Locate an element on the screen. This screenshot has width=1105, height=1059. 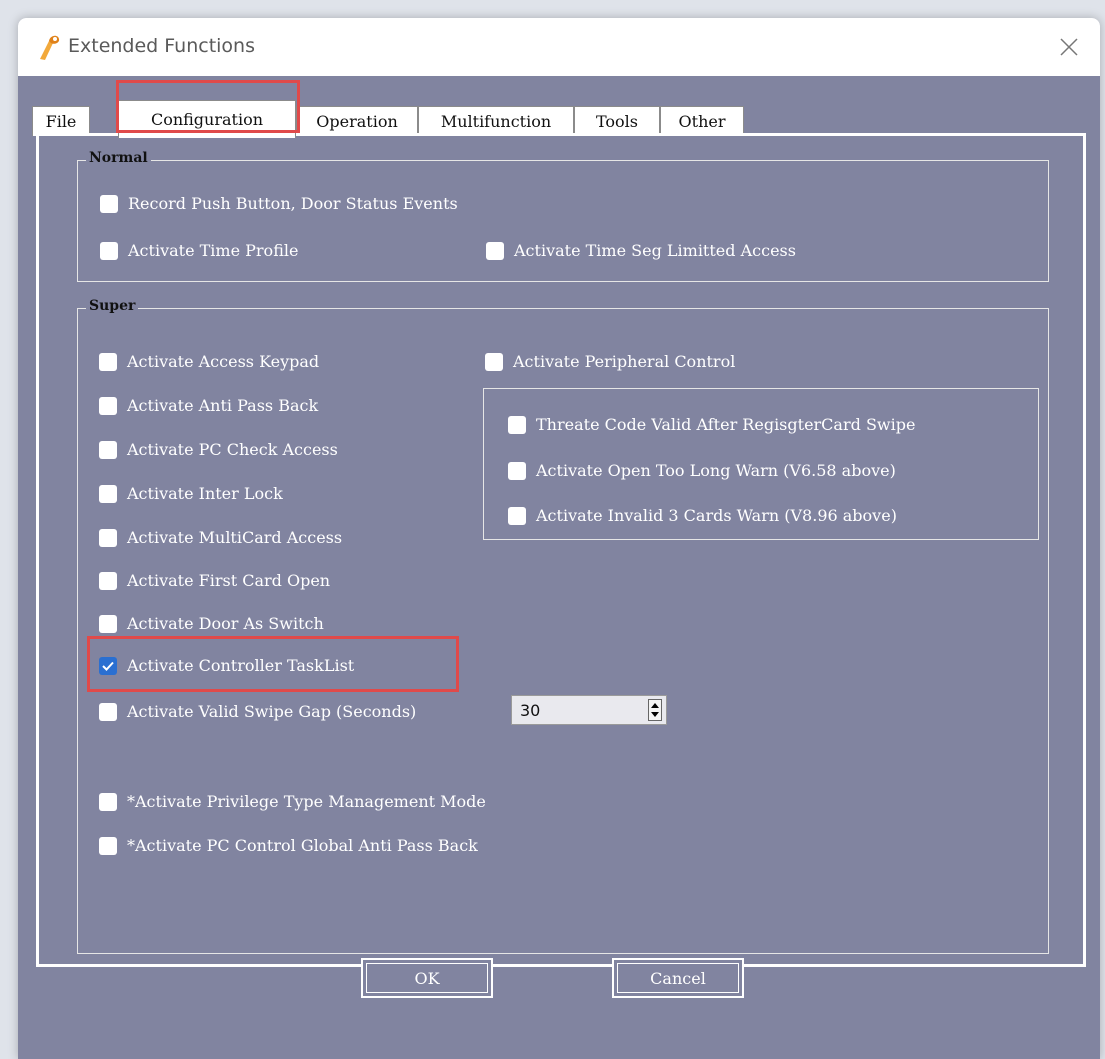
tab-other: Other is located at coordinates (702, 121).